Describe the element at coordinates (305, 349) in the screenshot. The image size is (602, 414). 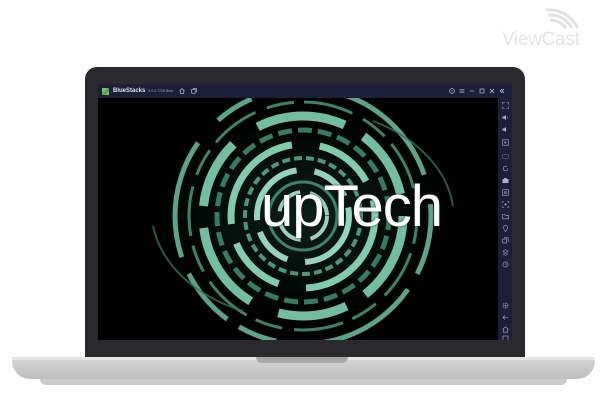
I see `laptop-bezel` at that location.